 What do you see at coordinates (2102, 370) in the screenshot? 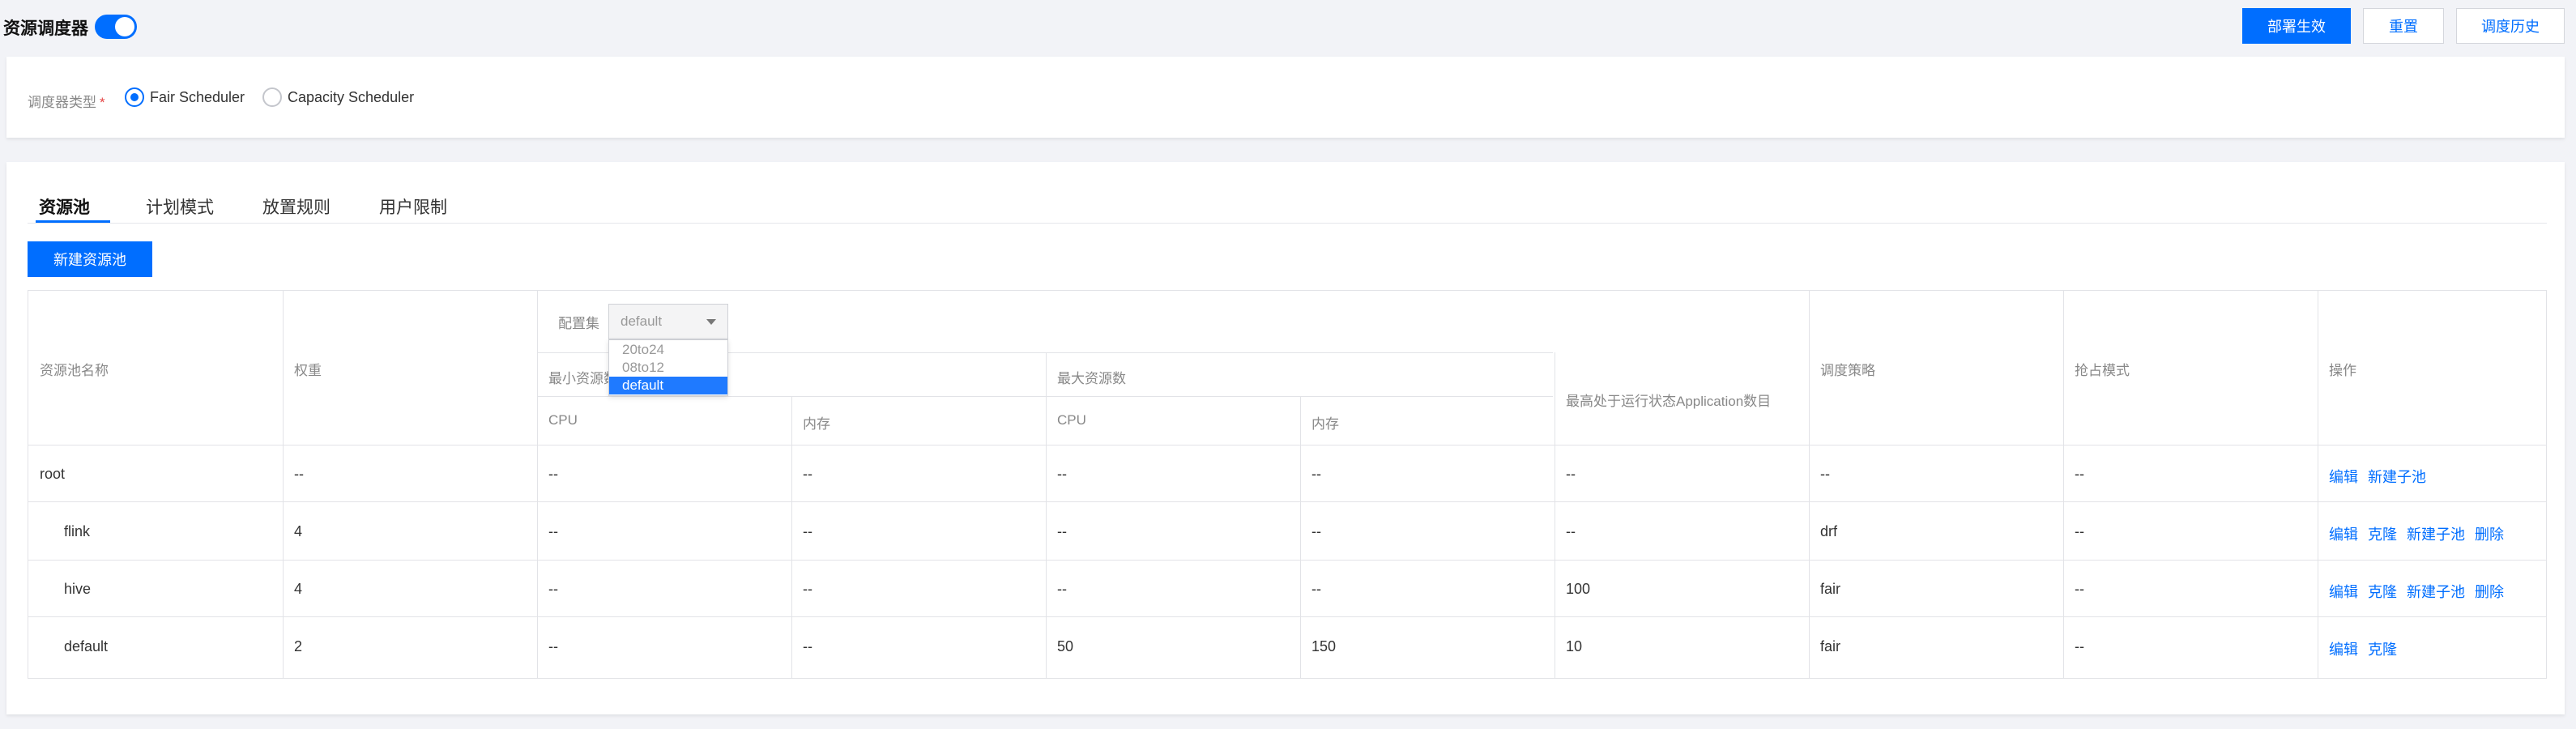
I see `header-preempt: 抢占模式` at bounding box center [2102, 370].